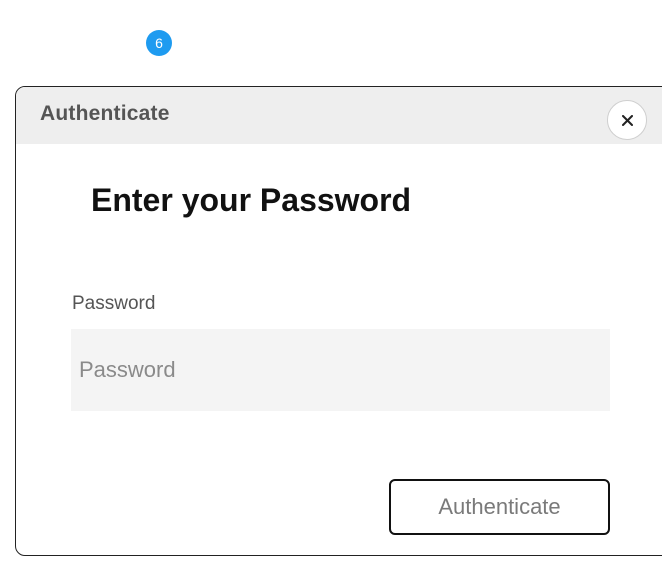  Describe the element at coordinates (499, 507) in the screenshot. I see `authenticate-button: Authenticate` at that location.